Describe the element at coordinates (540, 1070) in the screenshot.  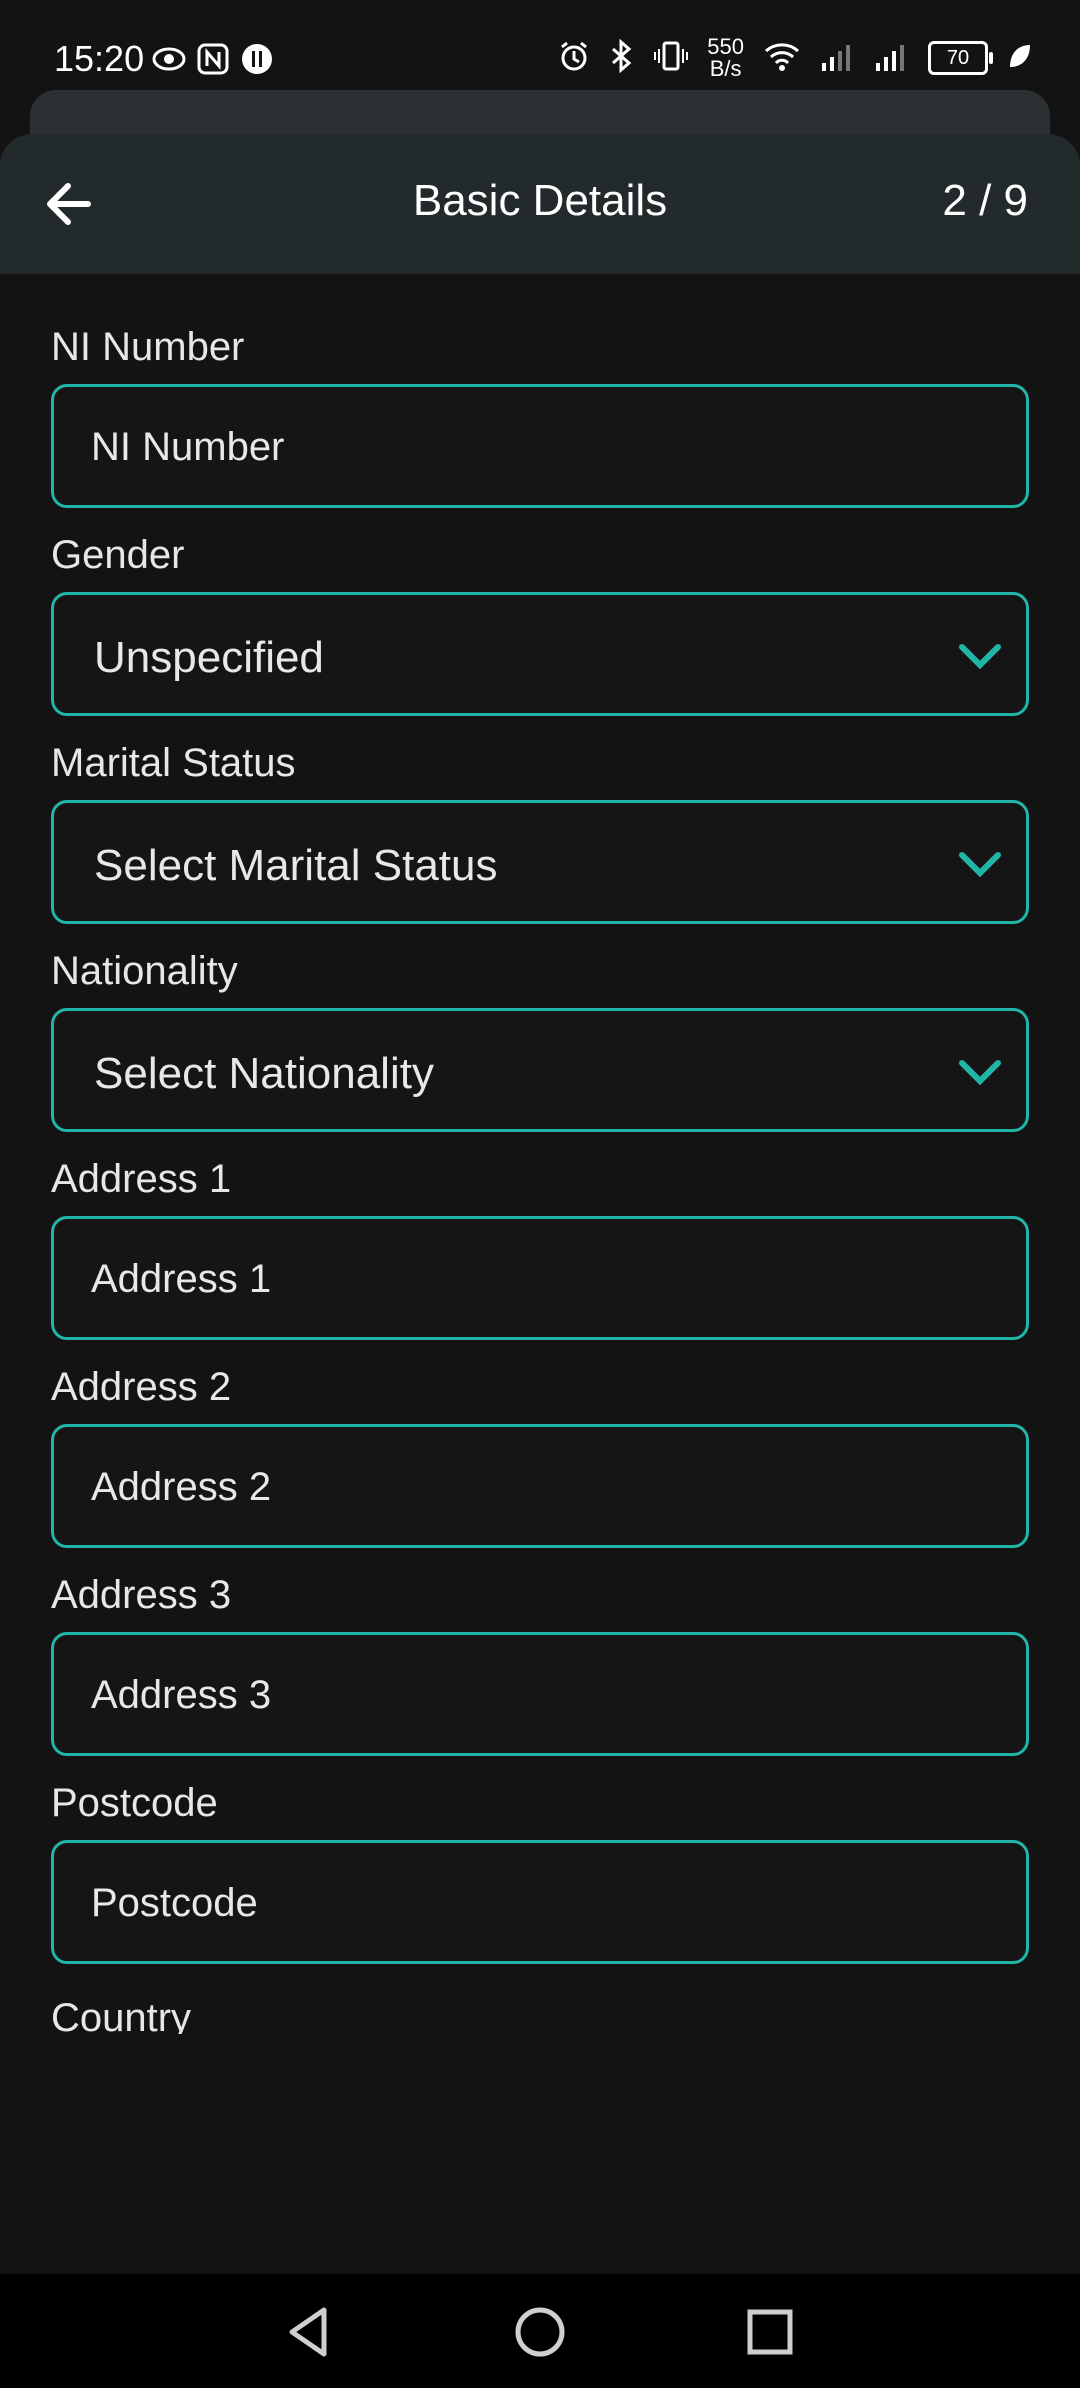
I see `nationality-select: Select Nationality` at that location.